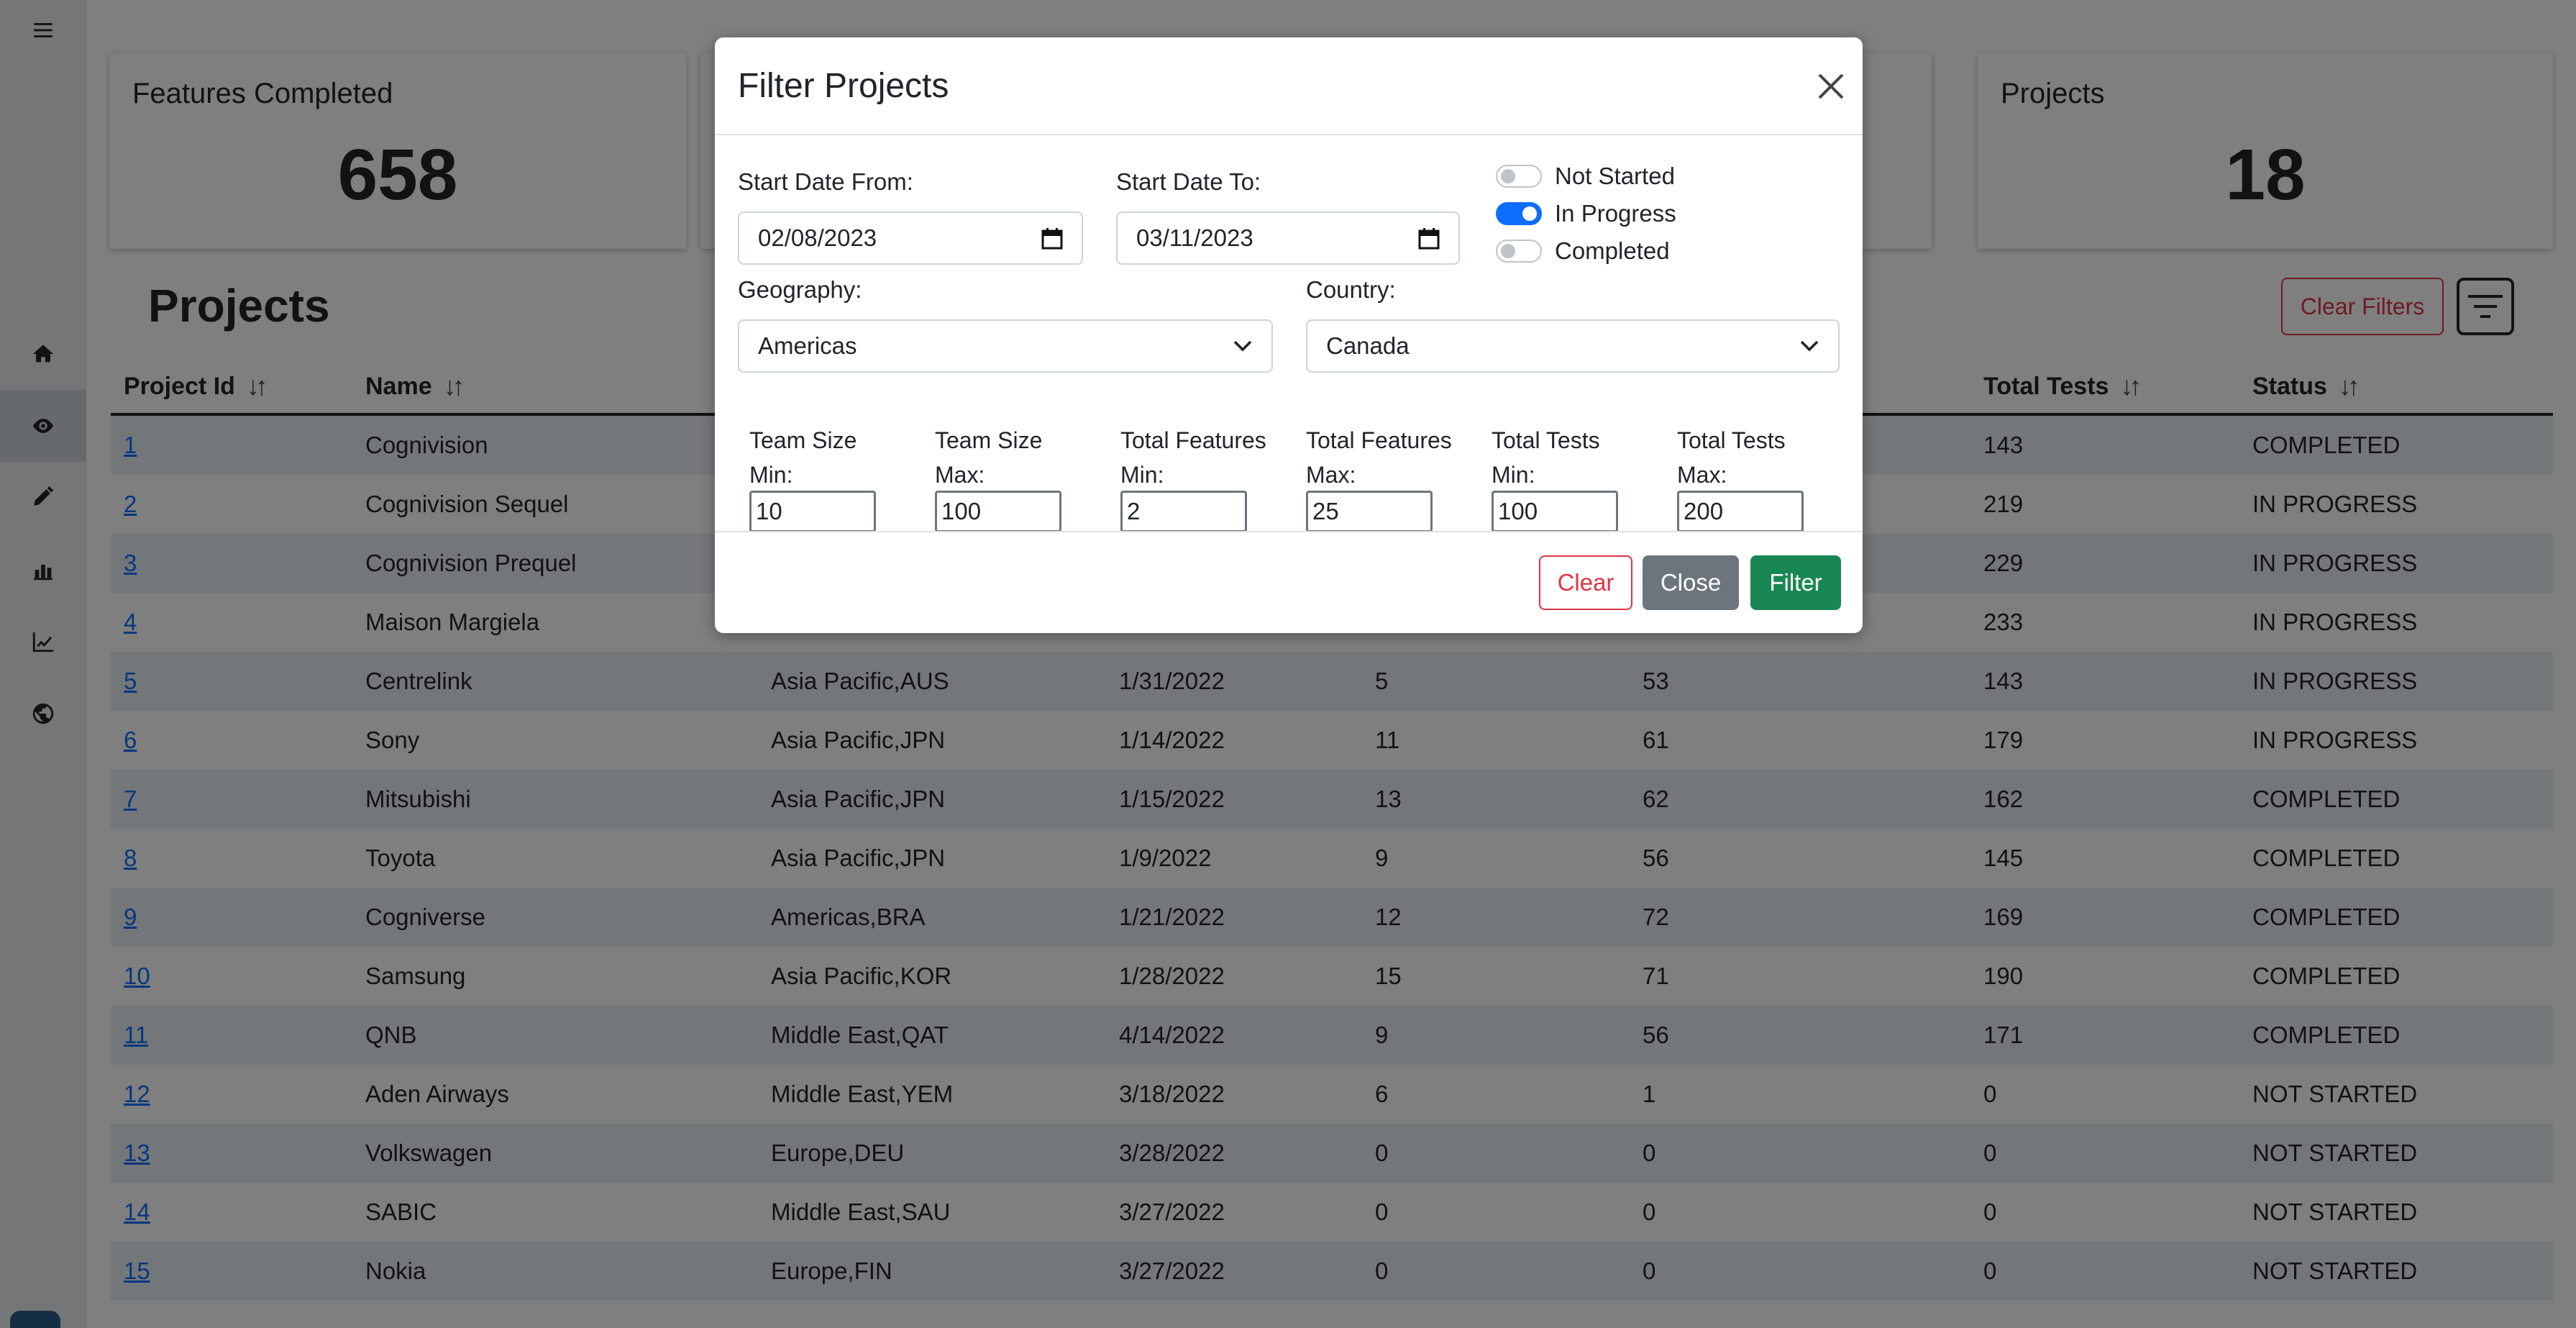 This screenshot has height=1328, width=2576. I want to click on close-icon, so click(1831, 86).